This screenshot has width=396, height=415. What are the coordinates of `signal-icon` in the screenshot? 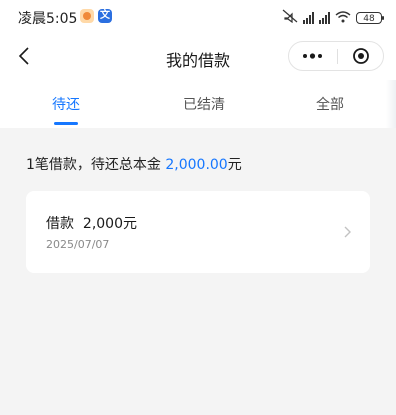 It's located at (308, 17).